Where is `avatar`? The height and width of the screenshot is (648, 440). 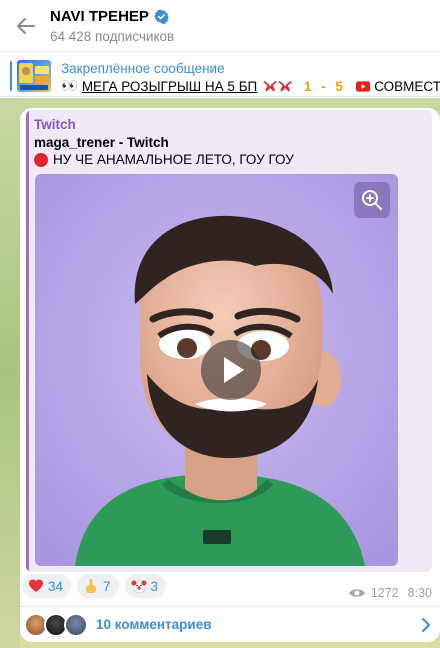
avatar is located at coordinates (76, 625).